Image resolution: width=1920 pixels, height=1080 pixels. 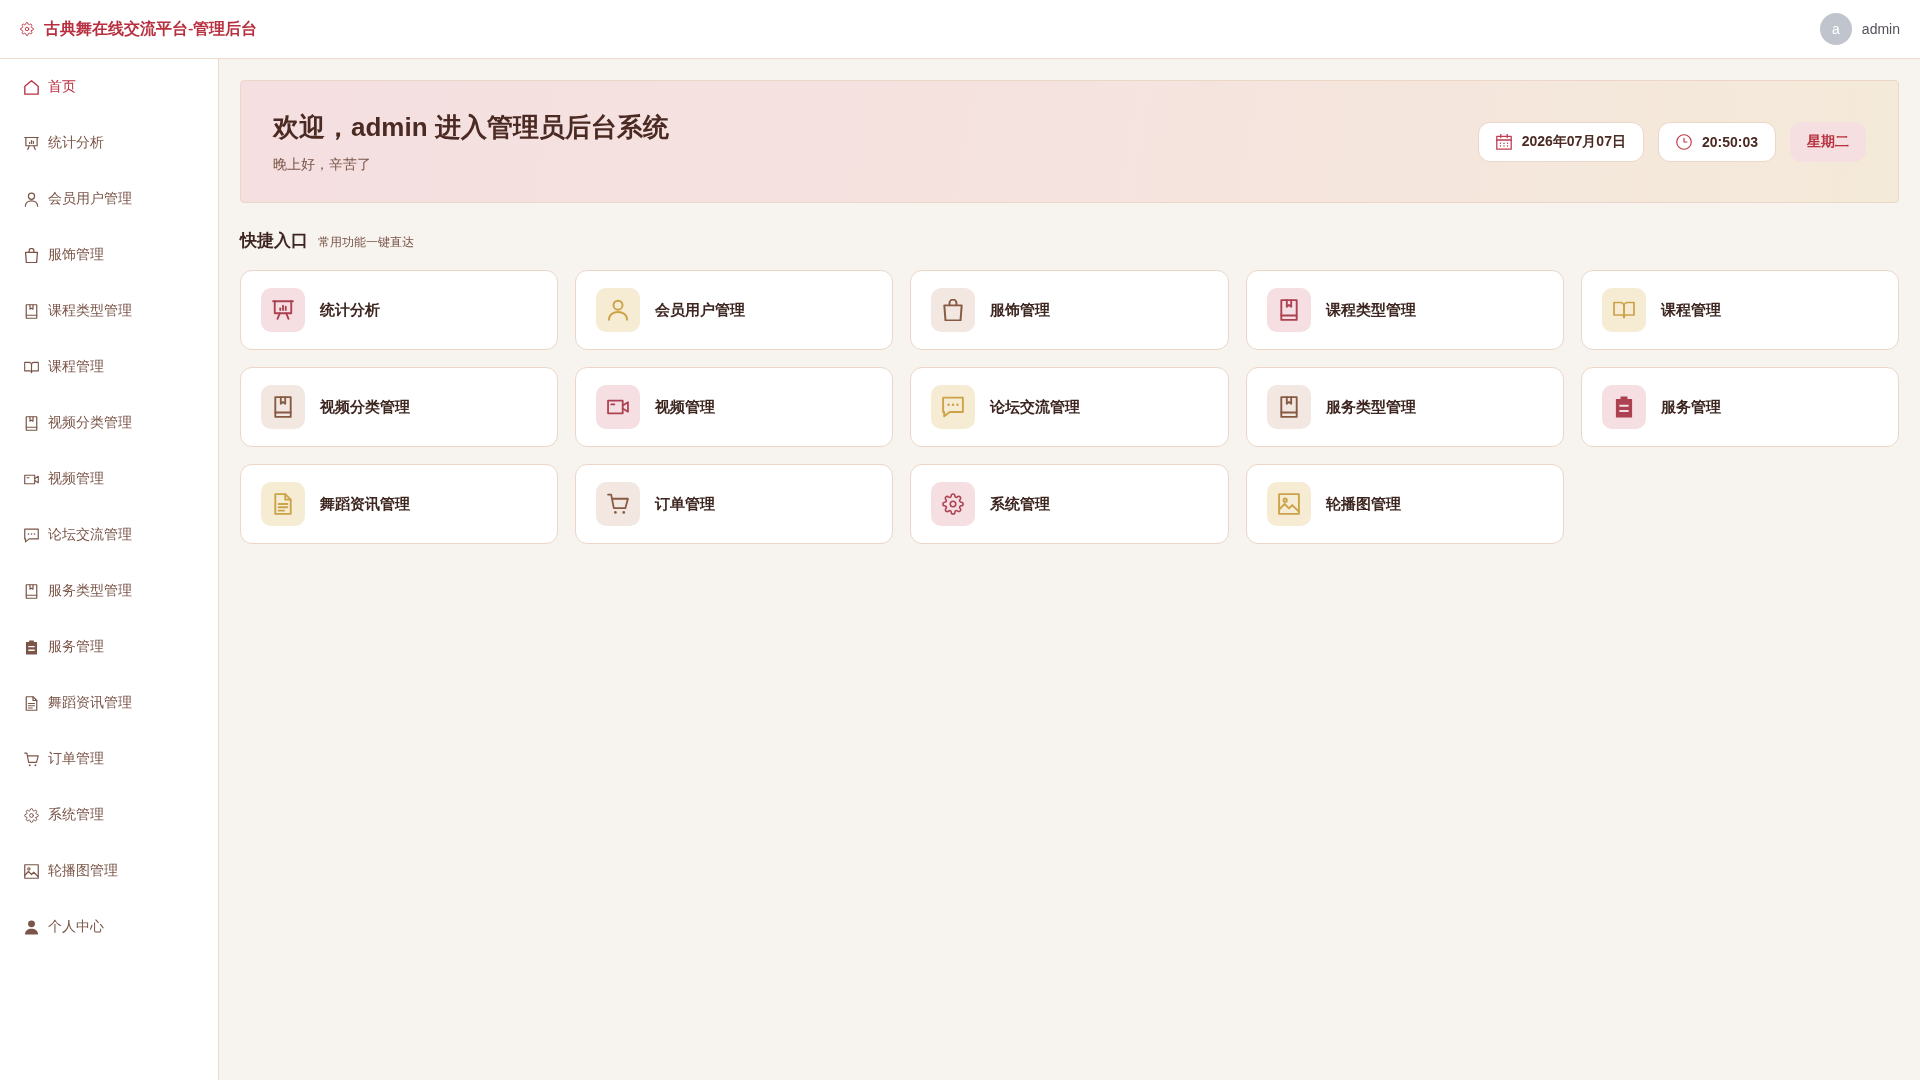 I want to click on quick-entry-card: 统计分析, so click(x=399, y=310).